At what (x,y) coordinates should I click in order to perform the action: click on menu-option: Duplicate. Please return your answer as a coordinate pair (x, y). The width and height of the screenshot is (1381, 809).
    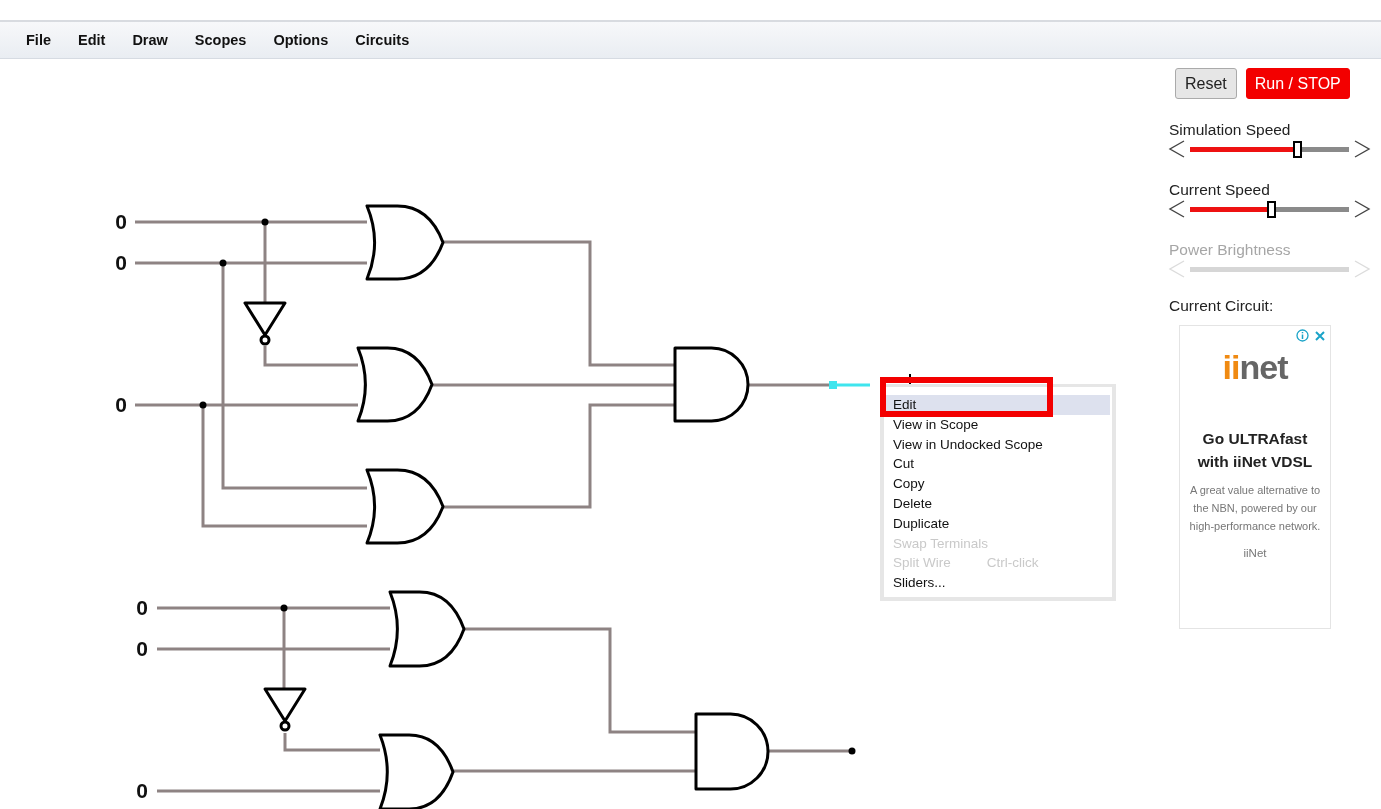
    Looking at the image, I should click on (998, 523).